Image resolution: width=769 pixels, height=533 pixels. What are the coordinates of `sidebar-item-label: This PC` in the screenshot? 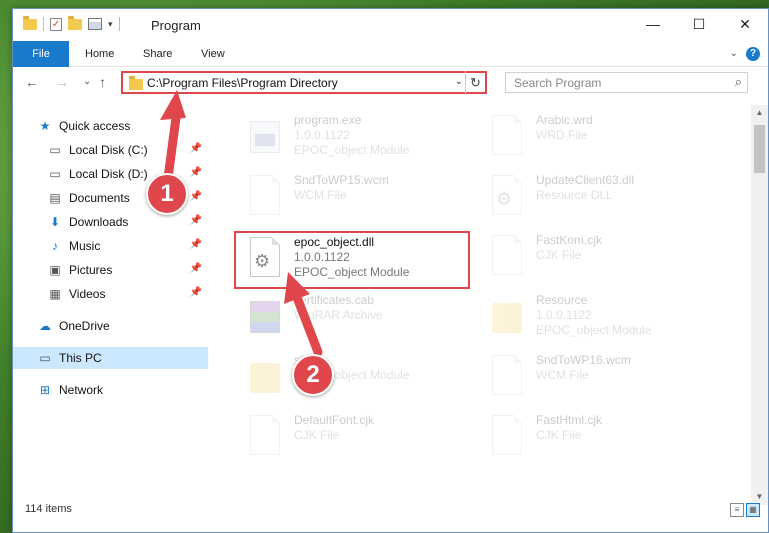 It's located at (80, 358).